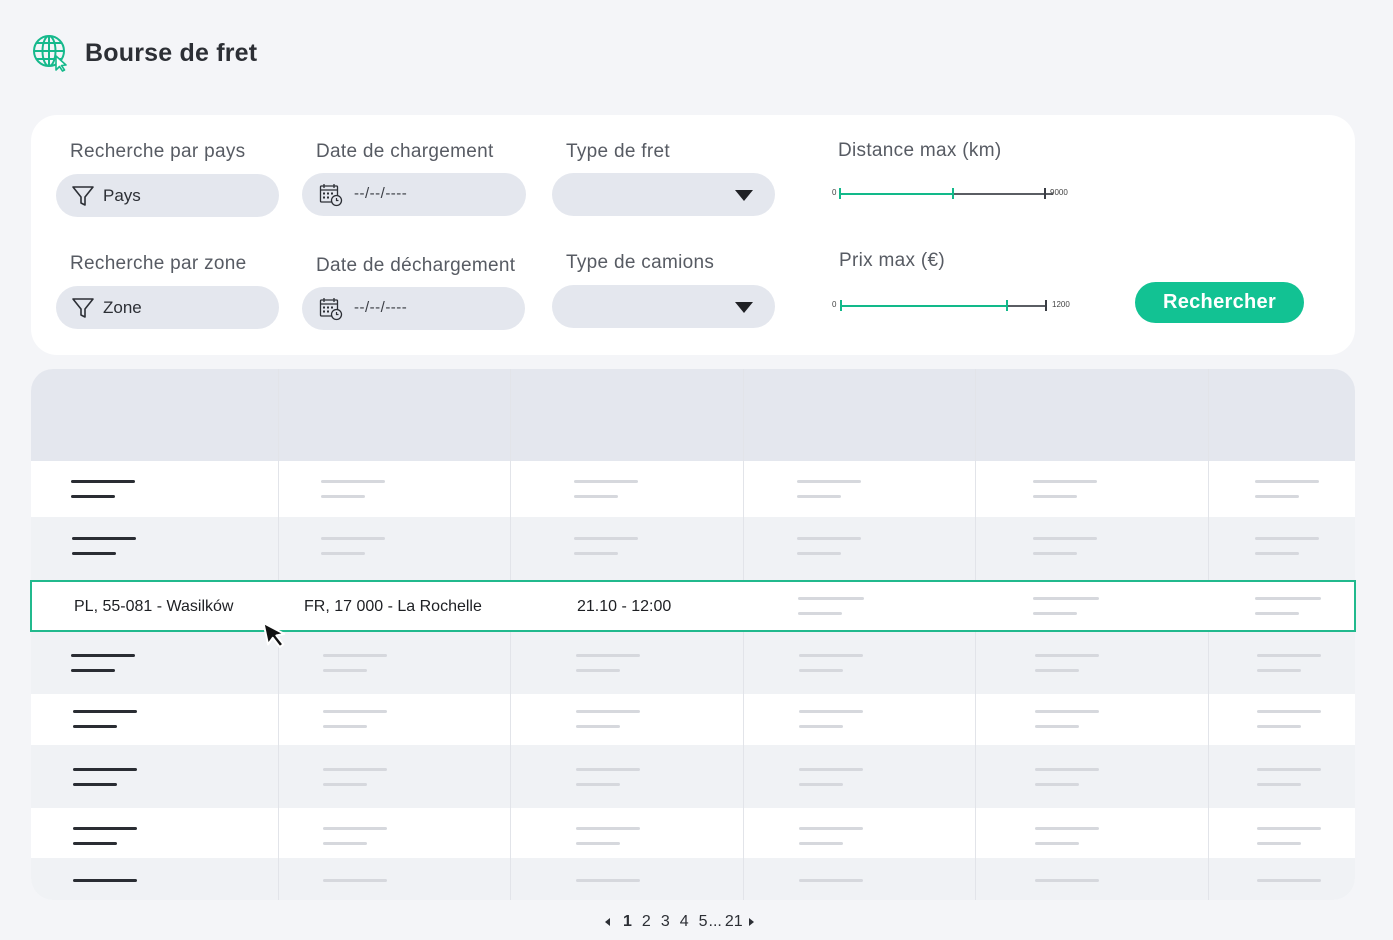 The height and width of the screenshot is (940, 1393). What do you see at coordinates (1219, 302) in the screenshot?
I see `search-button: Rechercher` at bounding box center [1219, 302].